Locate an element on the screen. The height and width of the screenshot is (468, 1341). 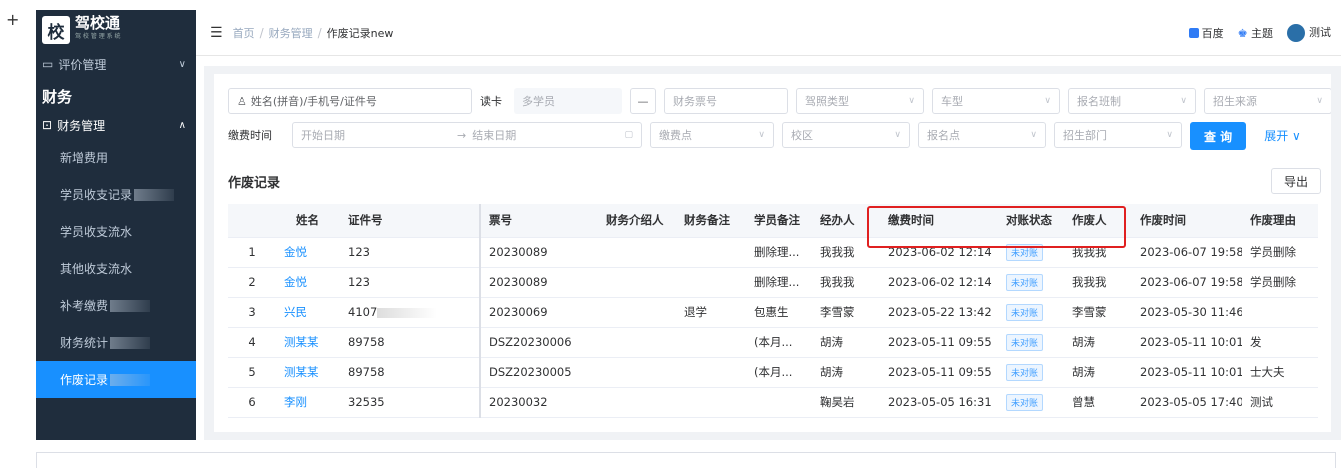
sidebar-item-statistics: 财务统计 is located at coordinates (116, 342).